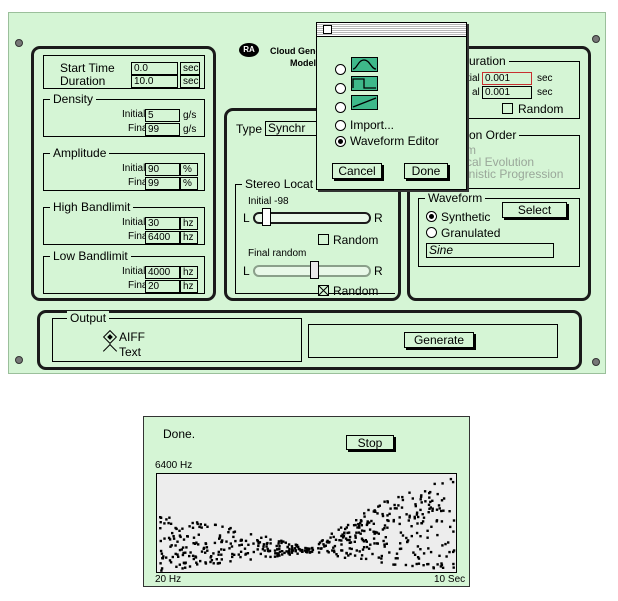 This screenshot has width=618, height=601. What do you see at coordinates (162, 286) in the screenshot?
I see `low-bandlimit-final-input: 20` at bounding box center [162, 286].